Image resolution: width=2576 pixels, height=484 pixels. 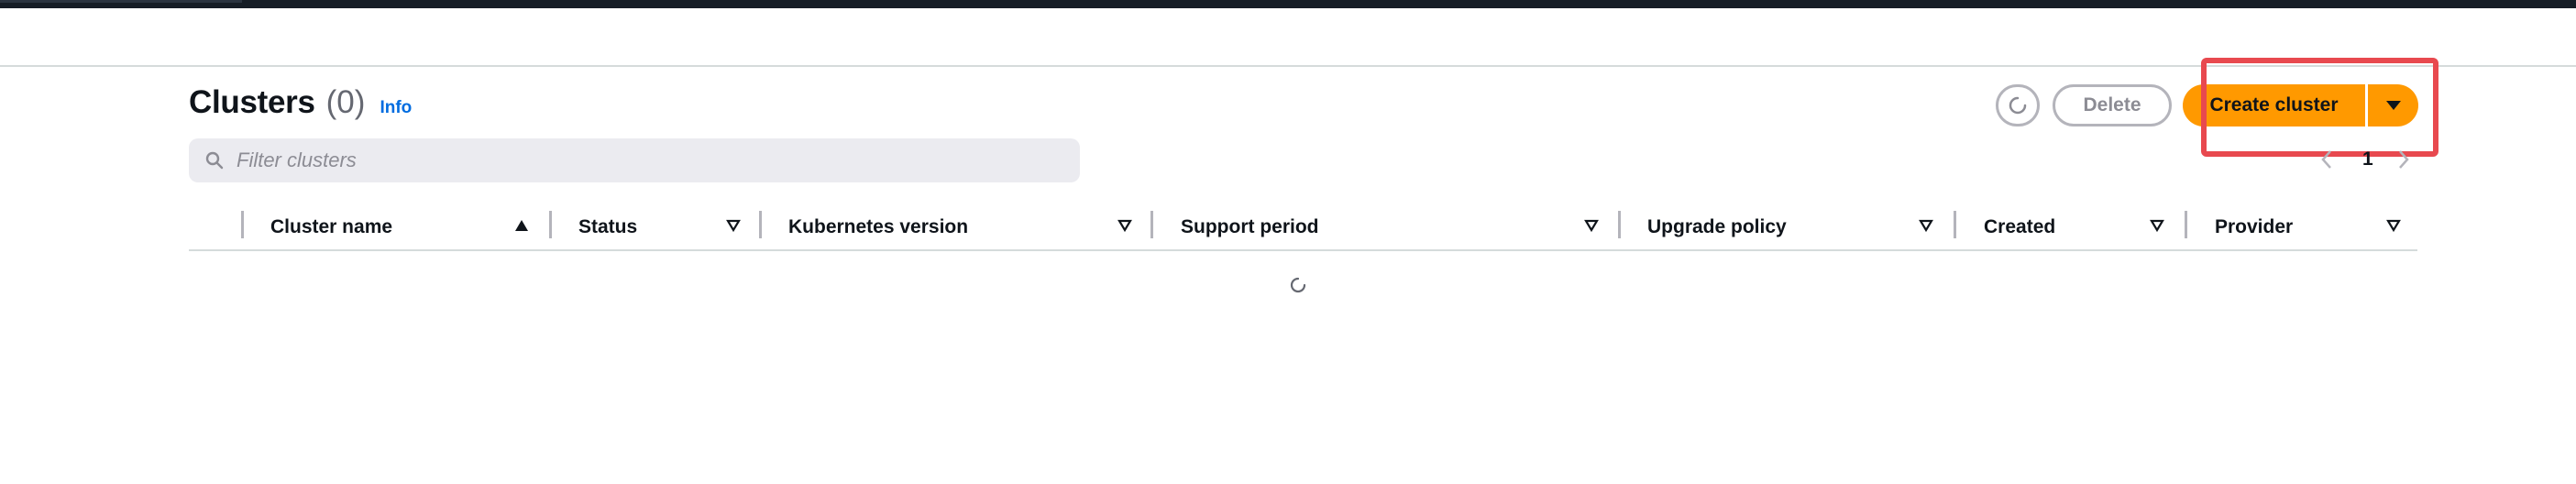 What do you see at coordinates (2112, 105) in the screenshot?
I see `delete-button: Delete` at bounding box center [2112, 105].